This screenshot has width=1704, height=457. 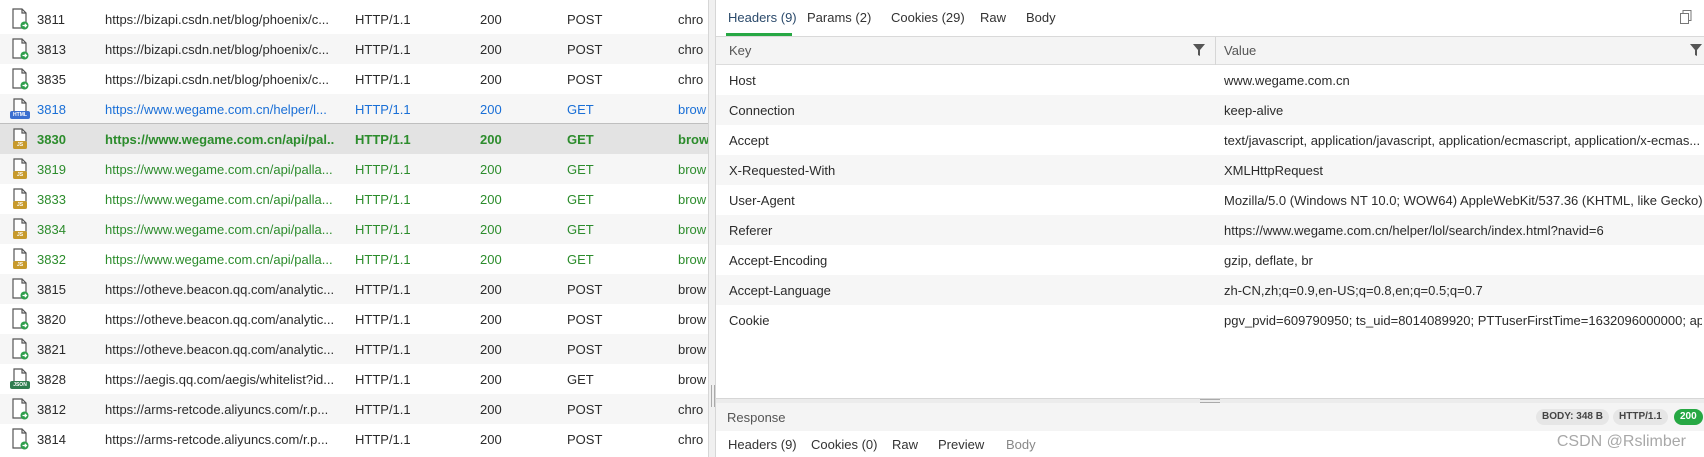 What do you see at coordinates (51, 289) in the screenshot?
I see `session-id: 3815` at bounding box center [51, 289].